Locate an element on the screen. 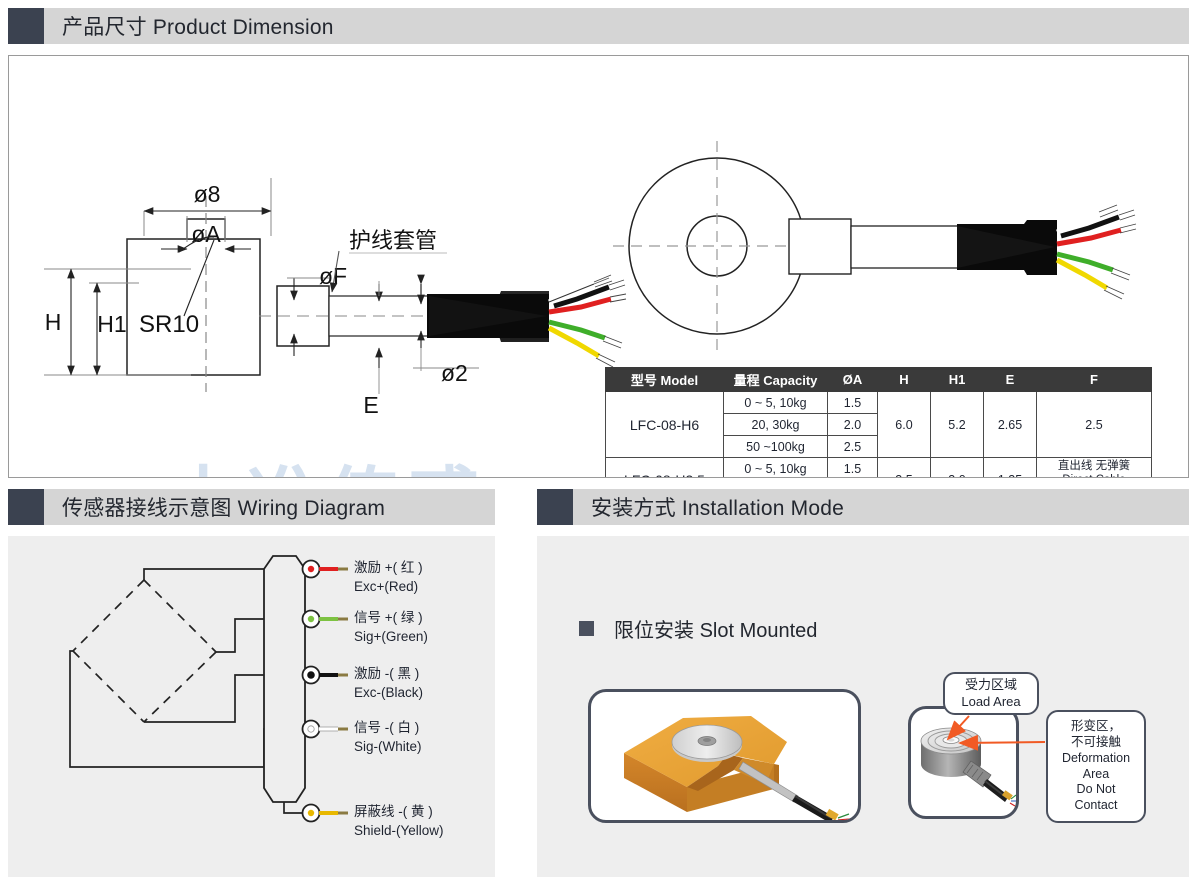 This screenshot has height=877, width=1197. th-h1: H1 is located at coordinates (957, 379).